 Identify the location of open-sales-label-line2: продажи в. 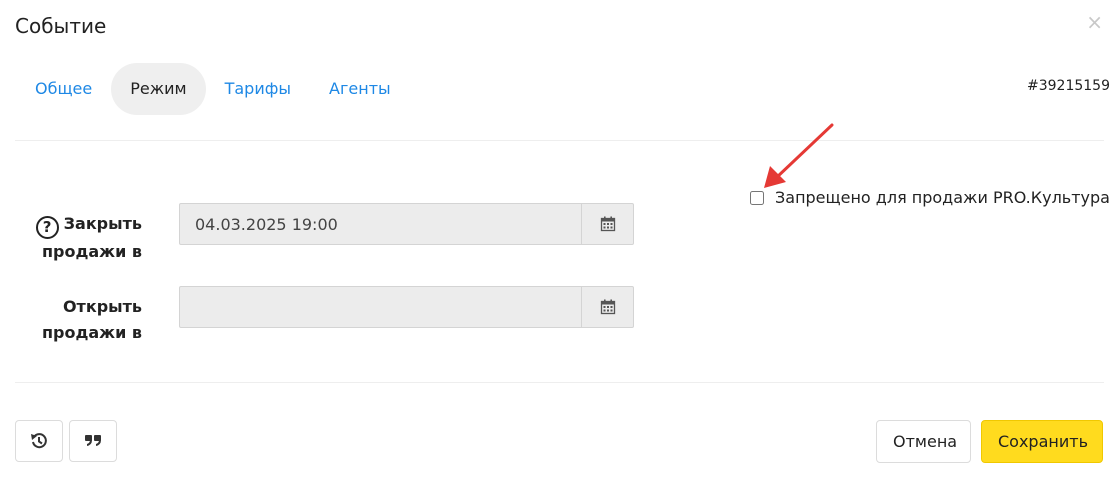
(91, 332).